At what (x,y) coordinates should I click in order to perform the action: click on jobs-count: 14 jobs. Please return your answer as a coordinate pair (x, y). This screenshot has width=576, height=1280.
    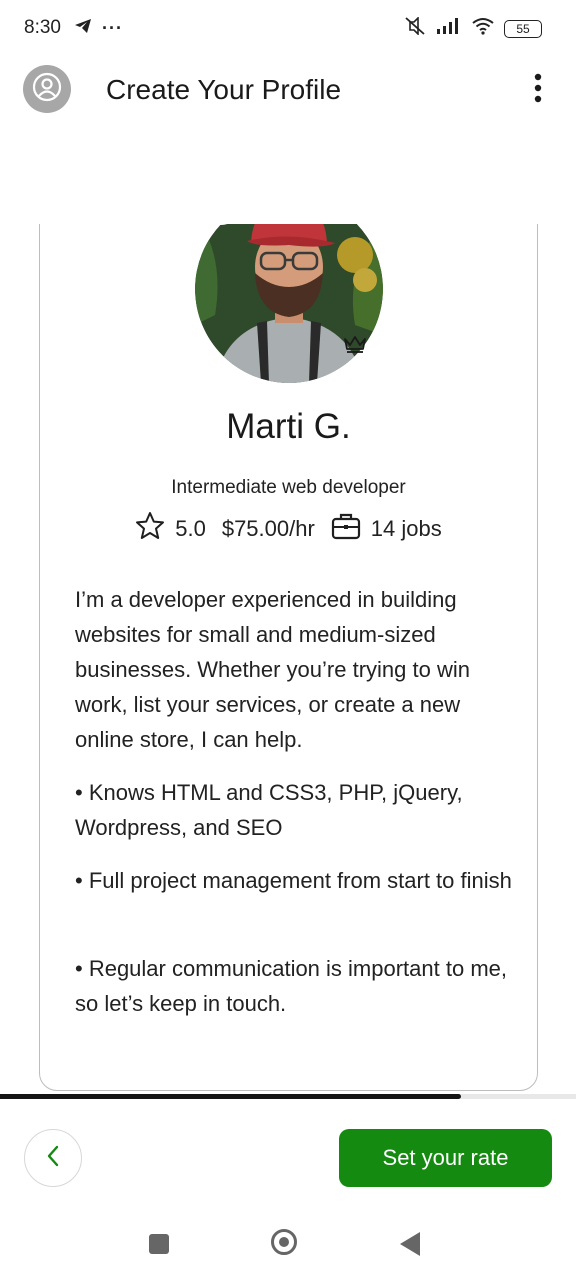
    Looking at the image, I should click on (406, 528).